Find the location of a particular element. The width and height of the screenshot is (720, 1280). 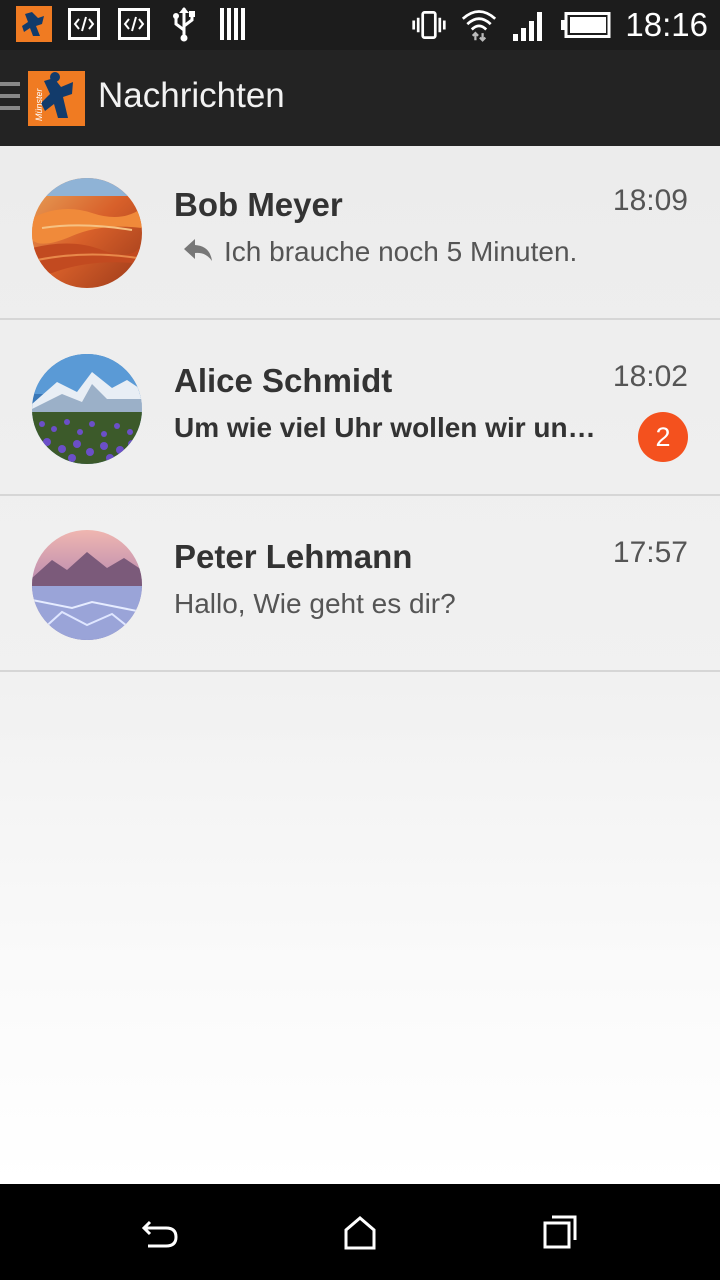

unread-badge: 2 is located at coordinates (663, 437).